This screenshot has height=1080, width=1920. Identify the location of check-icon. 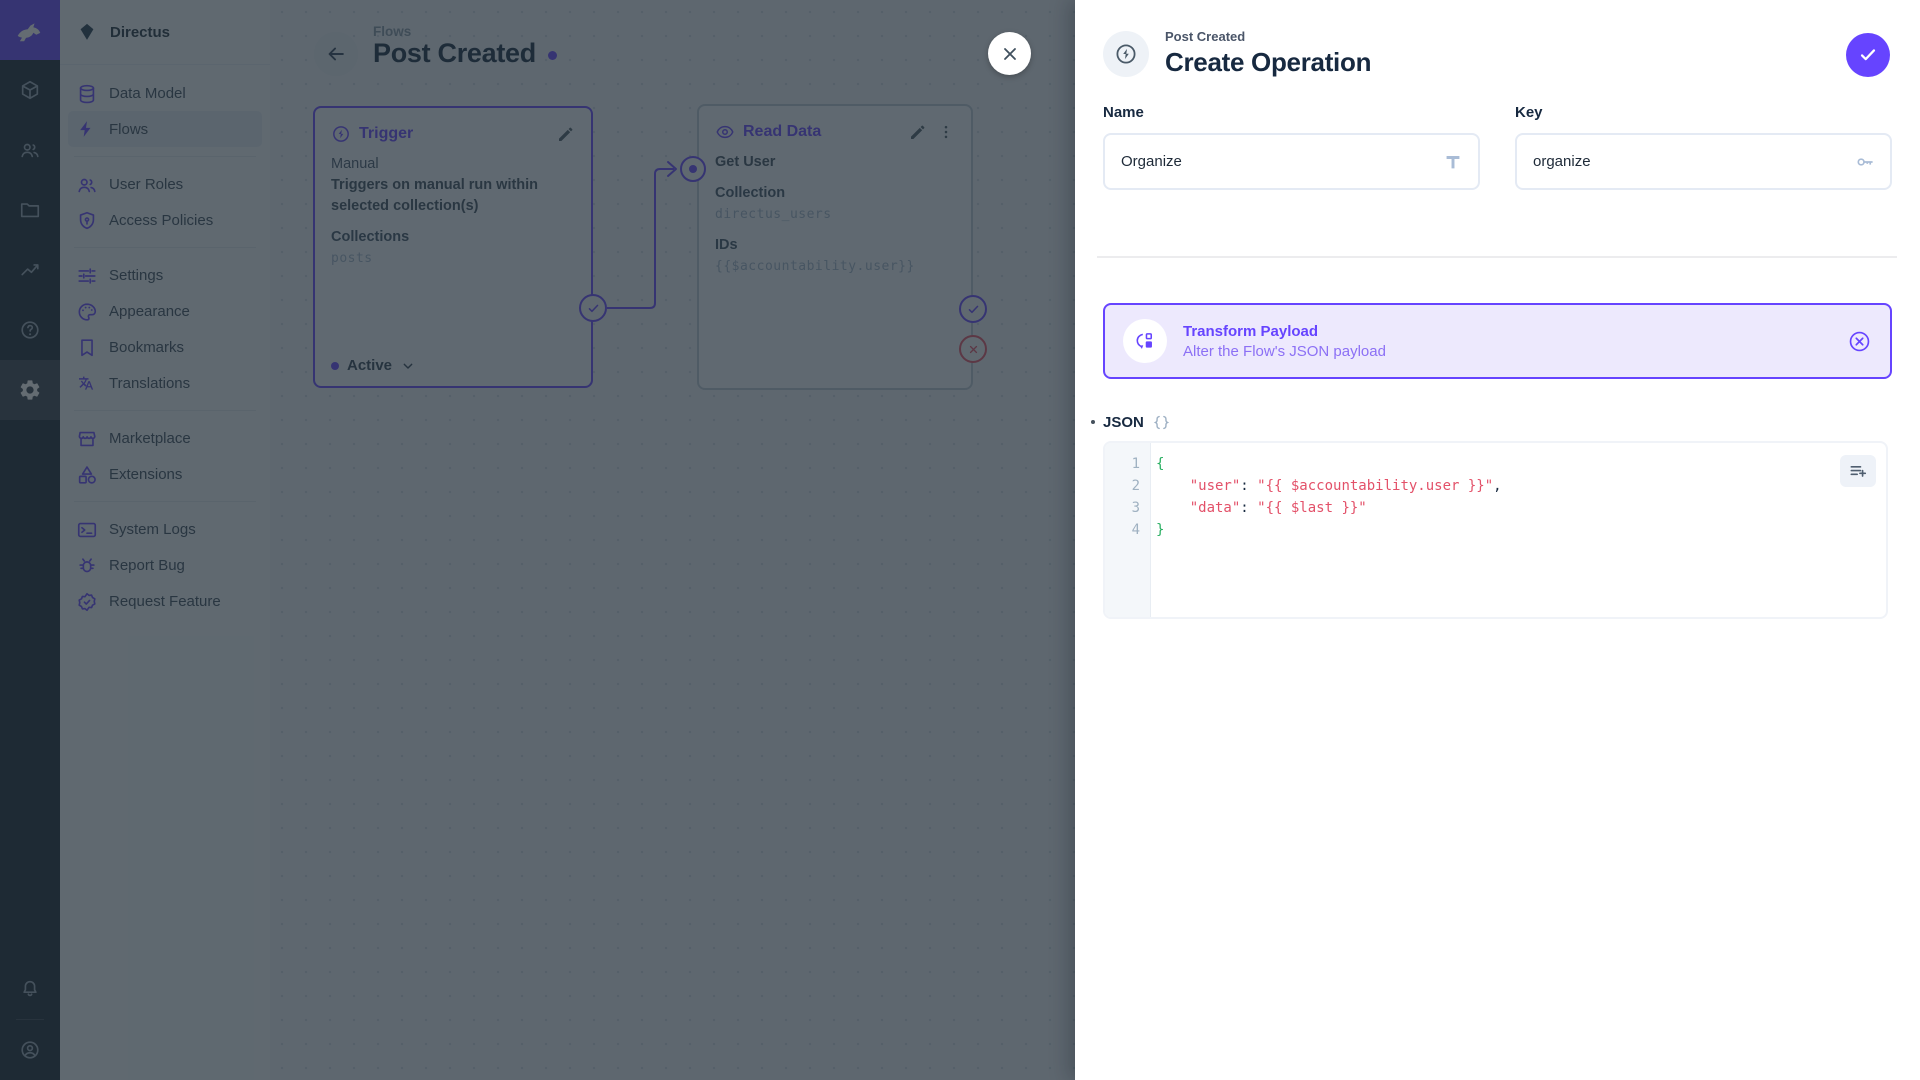
(1868, 55).